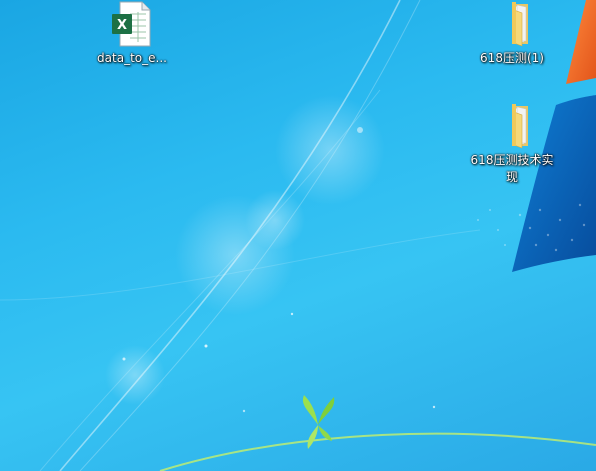  What do you see at coordinates (131, 24) in the screenshot?
I see `excel-file-icon: X` at bounding box center [131, 24].